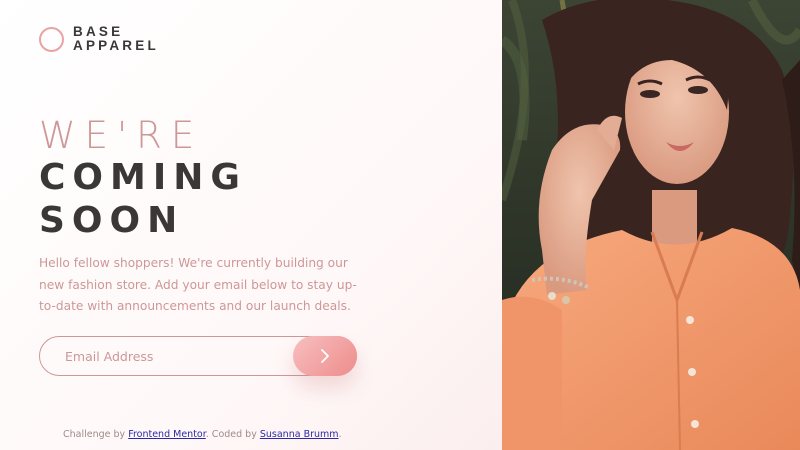 This screenshot has width=800, height=450. Describe the element at coordinates (121, 135) in the screenshot. I see `title-light: WE'RE` at that location.